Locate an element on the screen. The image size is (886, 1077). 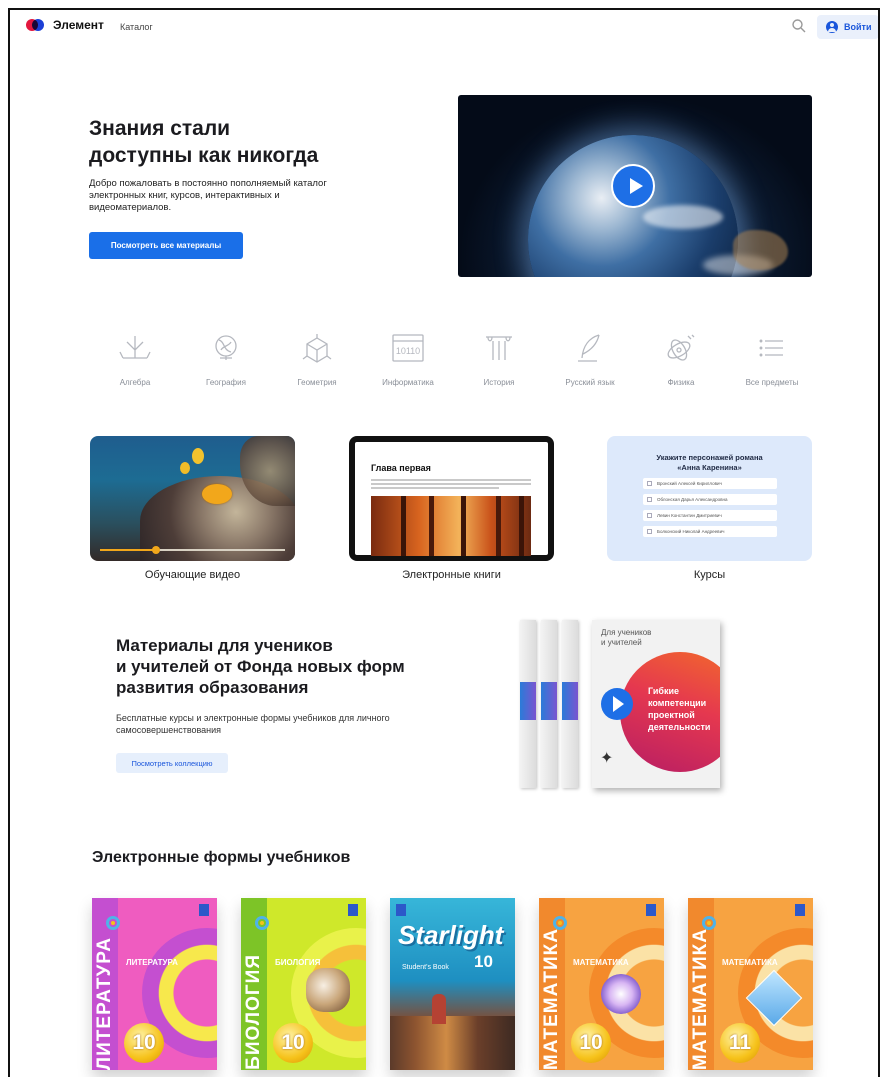
spiral-image is located at coordinates (621, 994).